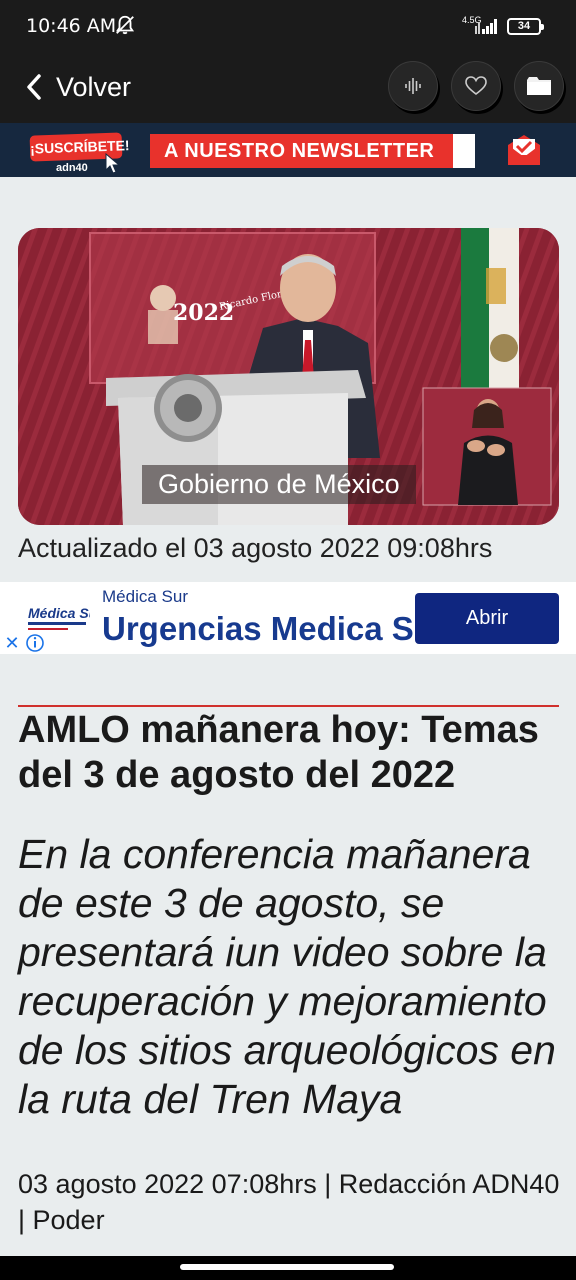 This screenshot has width=576, height=1280. I want to click on heart-icon, so click(476, 86).